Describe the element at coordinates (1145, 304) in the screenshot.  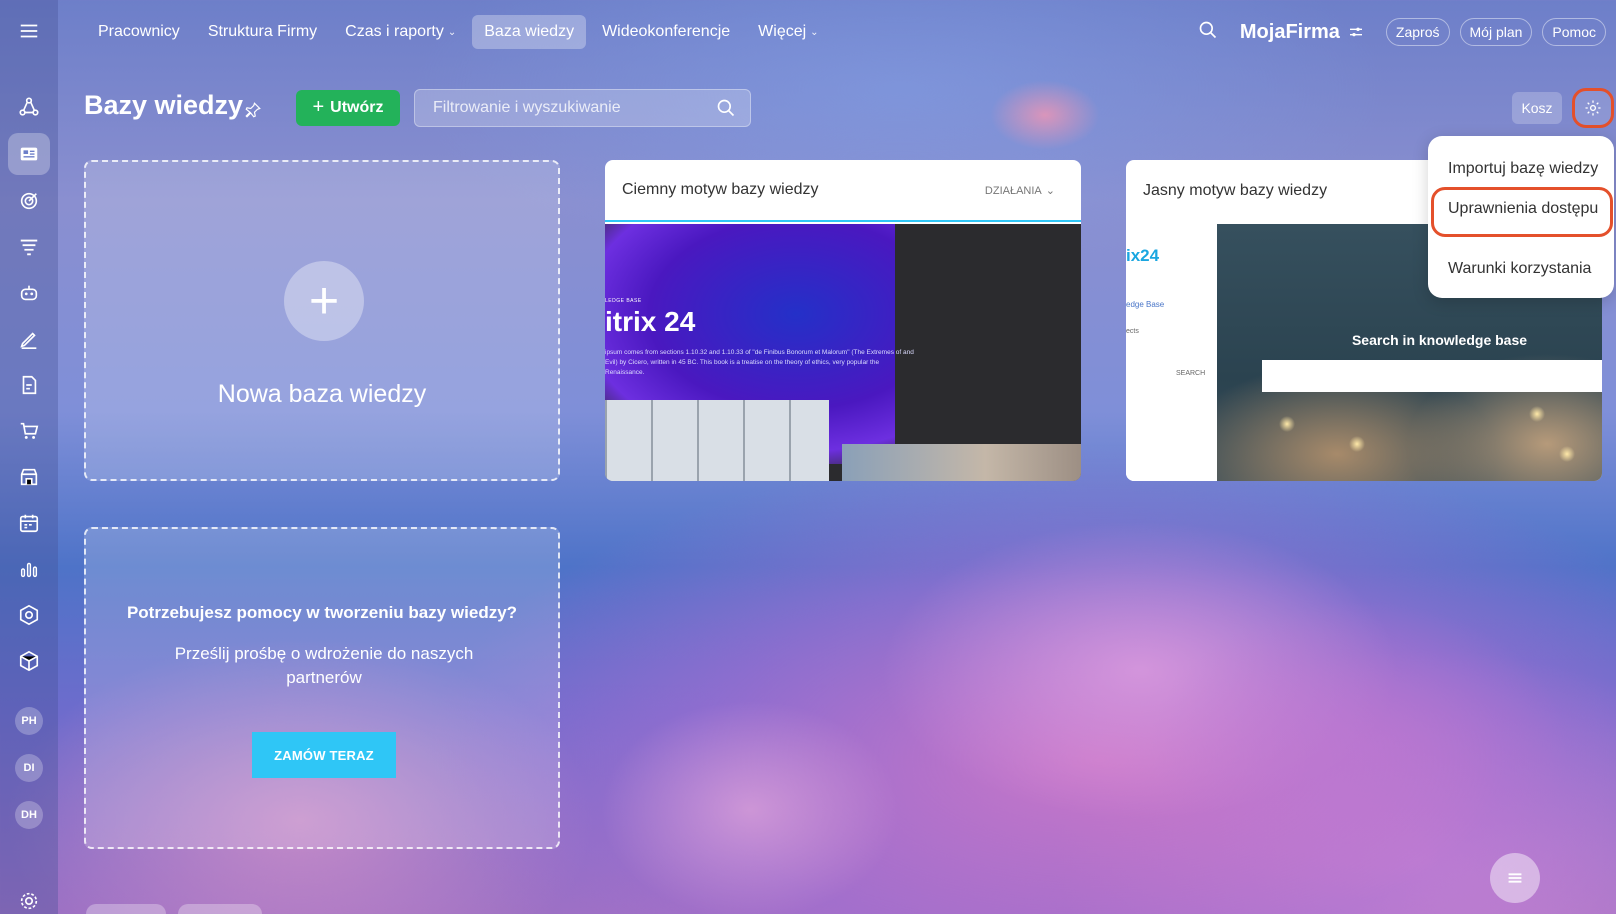
I see `preview-link: edge Base` at that location.